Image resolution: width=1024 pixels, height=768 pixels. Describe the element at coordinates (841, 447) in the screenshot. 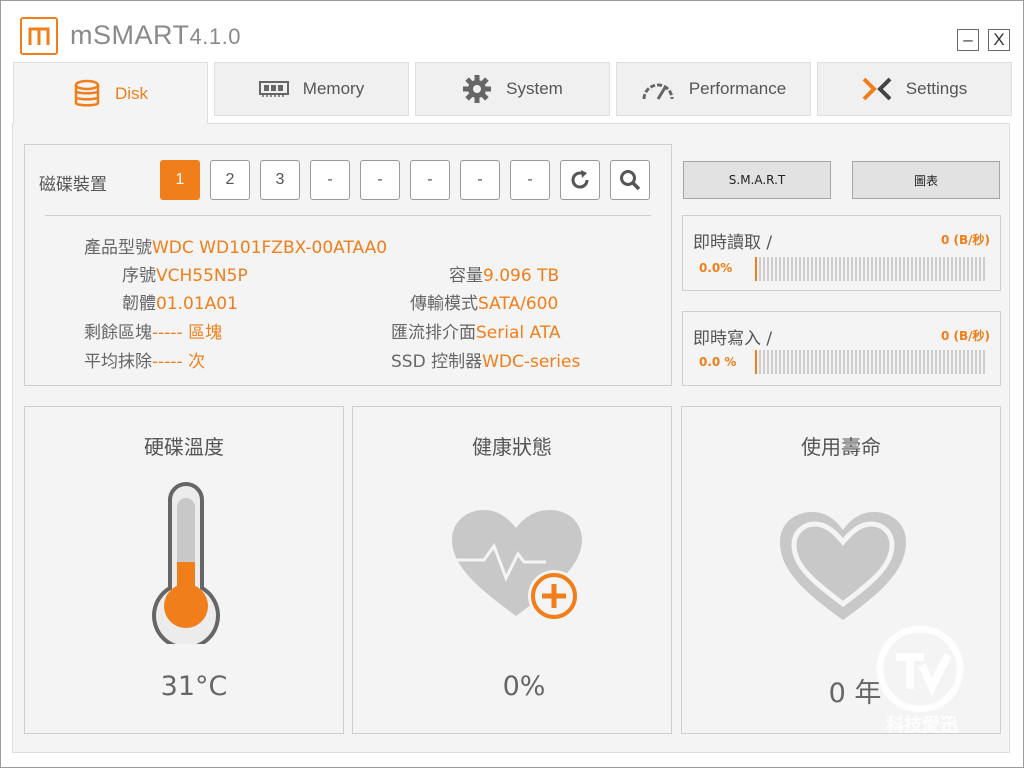

I see `life-title: 使用壽命` at that location.